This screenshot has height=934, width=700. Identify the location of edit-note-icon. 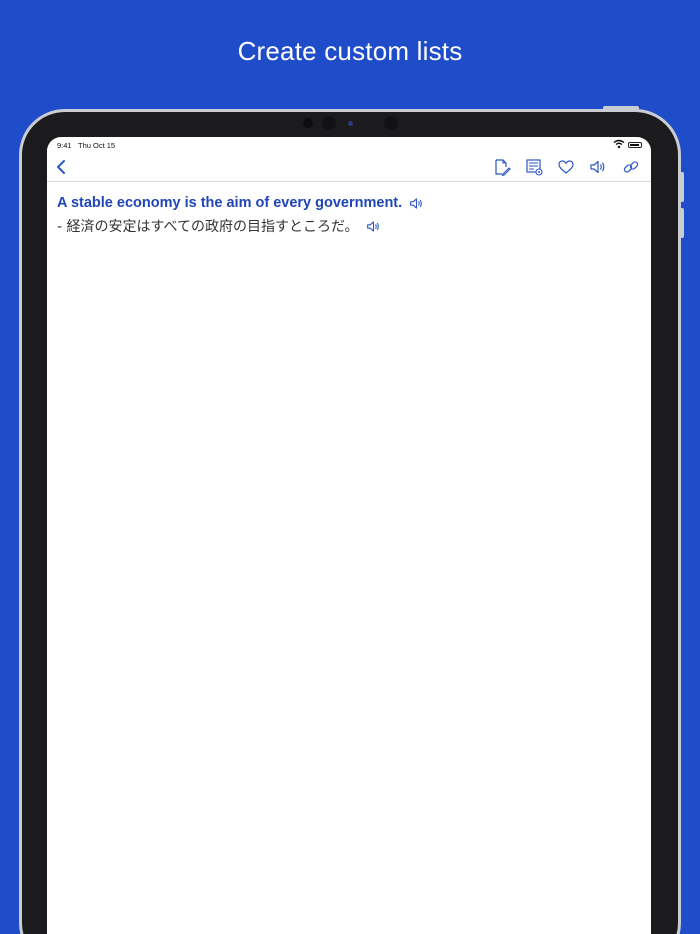
(502, 167).